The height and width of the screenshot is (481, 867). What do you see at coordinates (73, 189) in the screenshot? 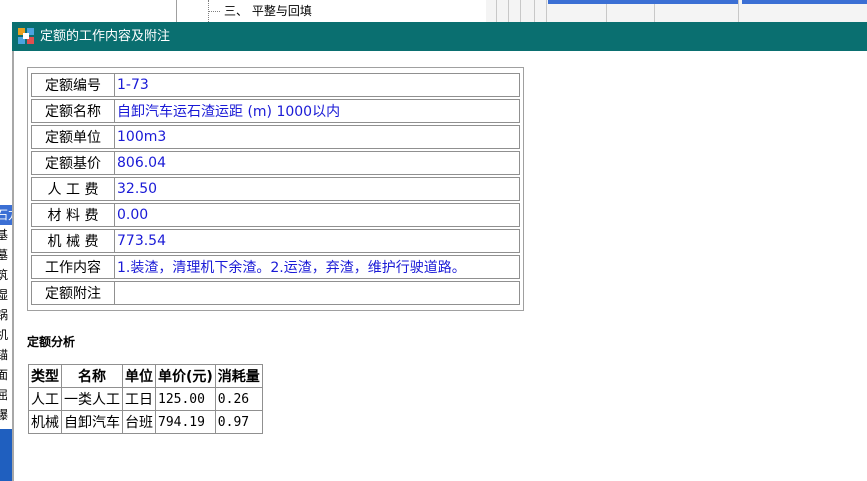
I see `info-label: 人 工 费` at bounding box center [73, 189].